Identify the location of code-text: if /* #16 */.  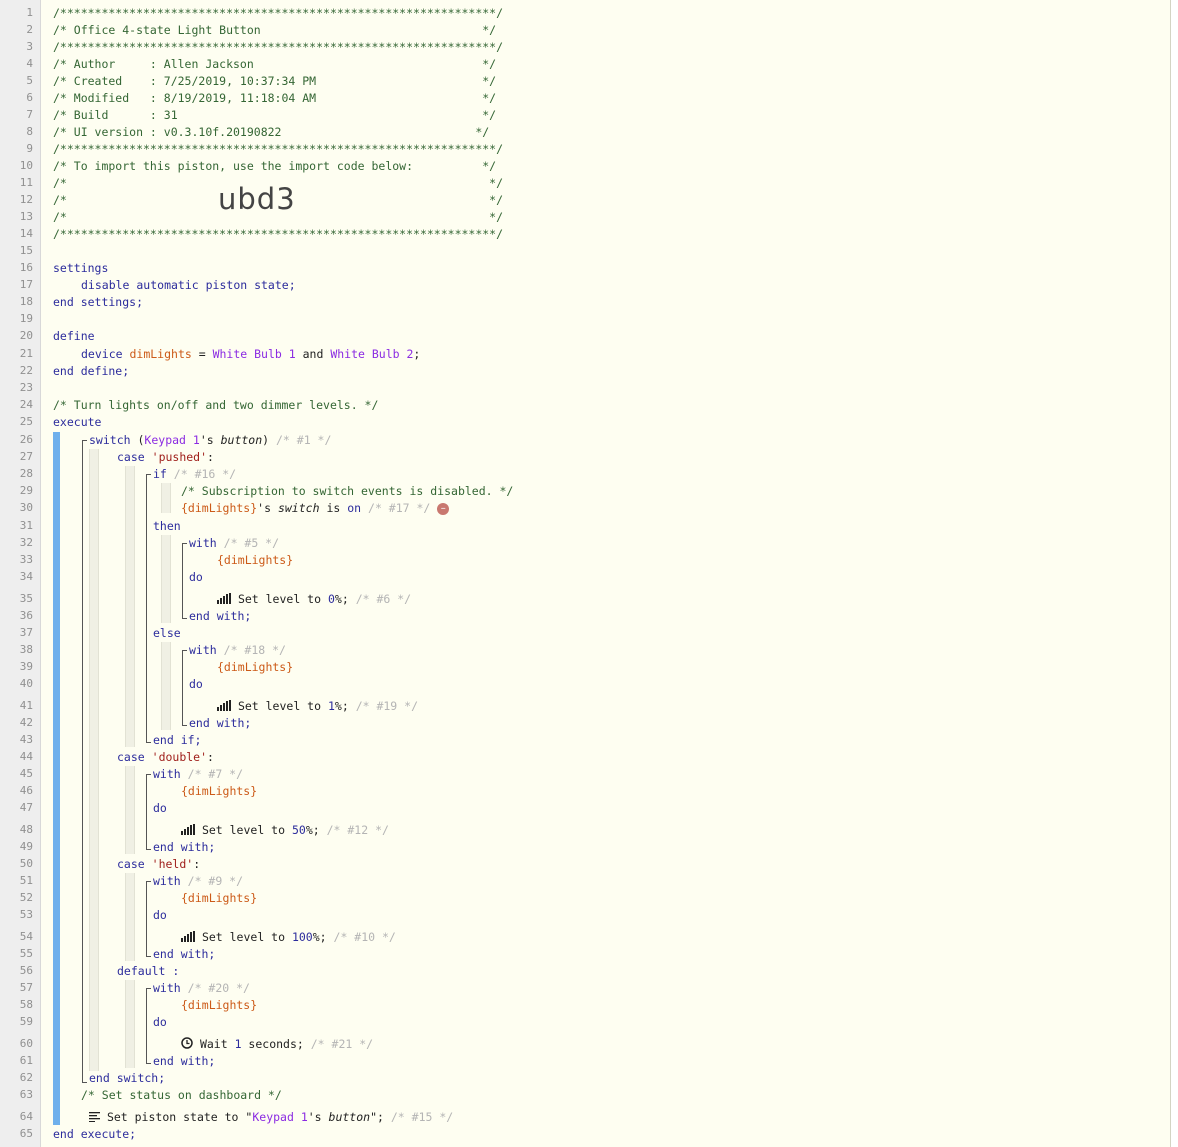
(194, 474).